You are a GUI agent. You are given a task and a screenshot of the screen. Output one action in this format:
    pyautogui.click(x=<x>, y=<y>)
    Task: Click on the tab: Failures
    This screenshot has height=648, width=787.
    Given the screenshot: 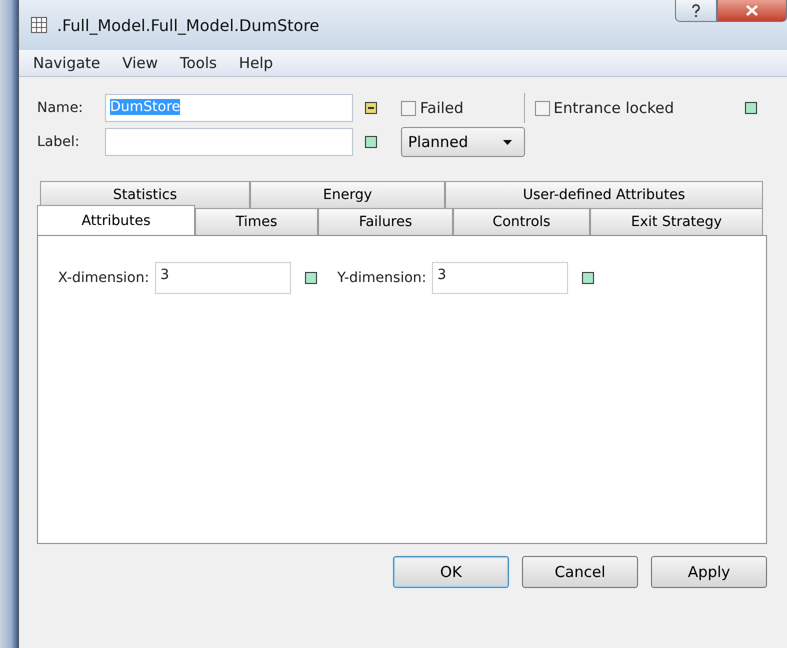 What is the action you would take?
    pyautogui.click(x=385, y=221)
    